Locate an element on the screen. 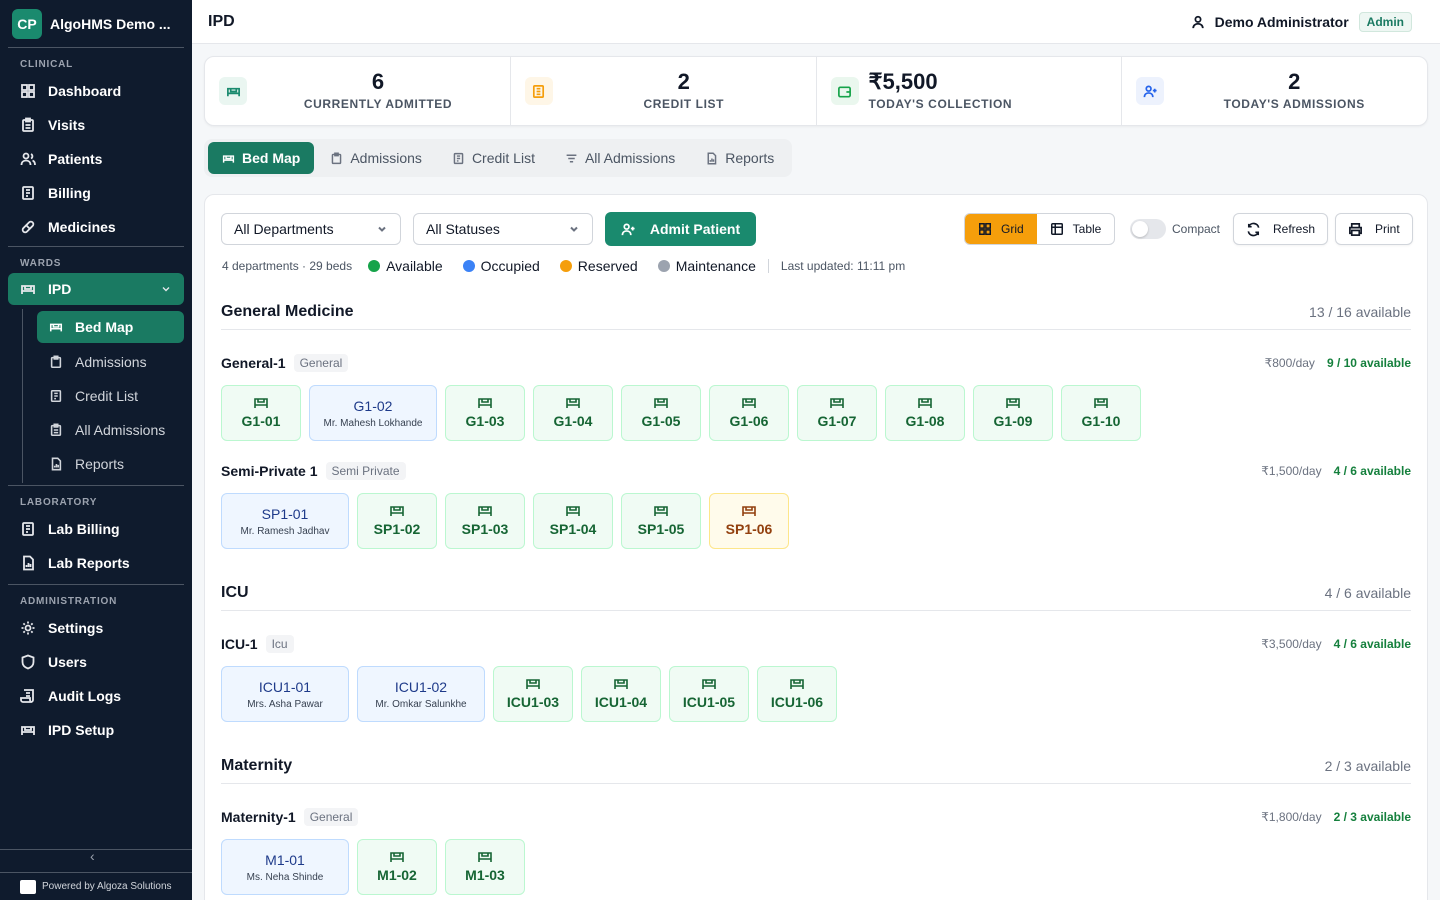  tab-credit-list: Credit List is located at coordinates (493, 158).